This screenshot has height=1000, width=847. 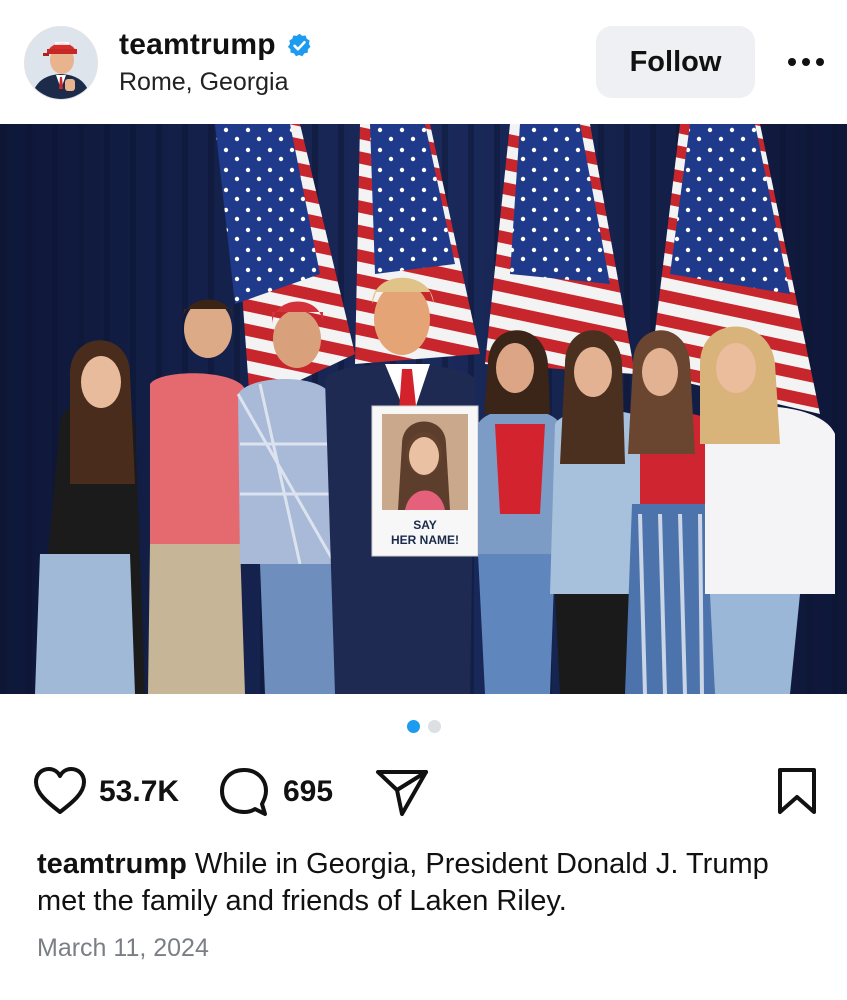 What do you see at coordinates (675, 62) in the screenshot?
I see `follow-button: Follow` at bounding box center [675, 62].